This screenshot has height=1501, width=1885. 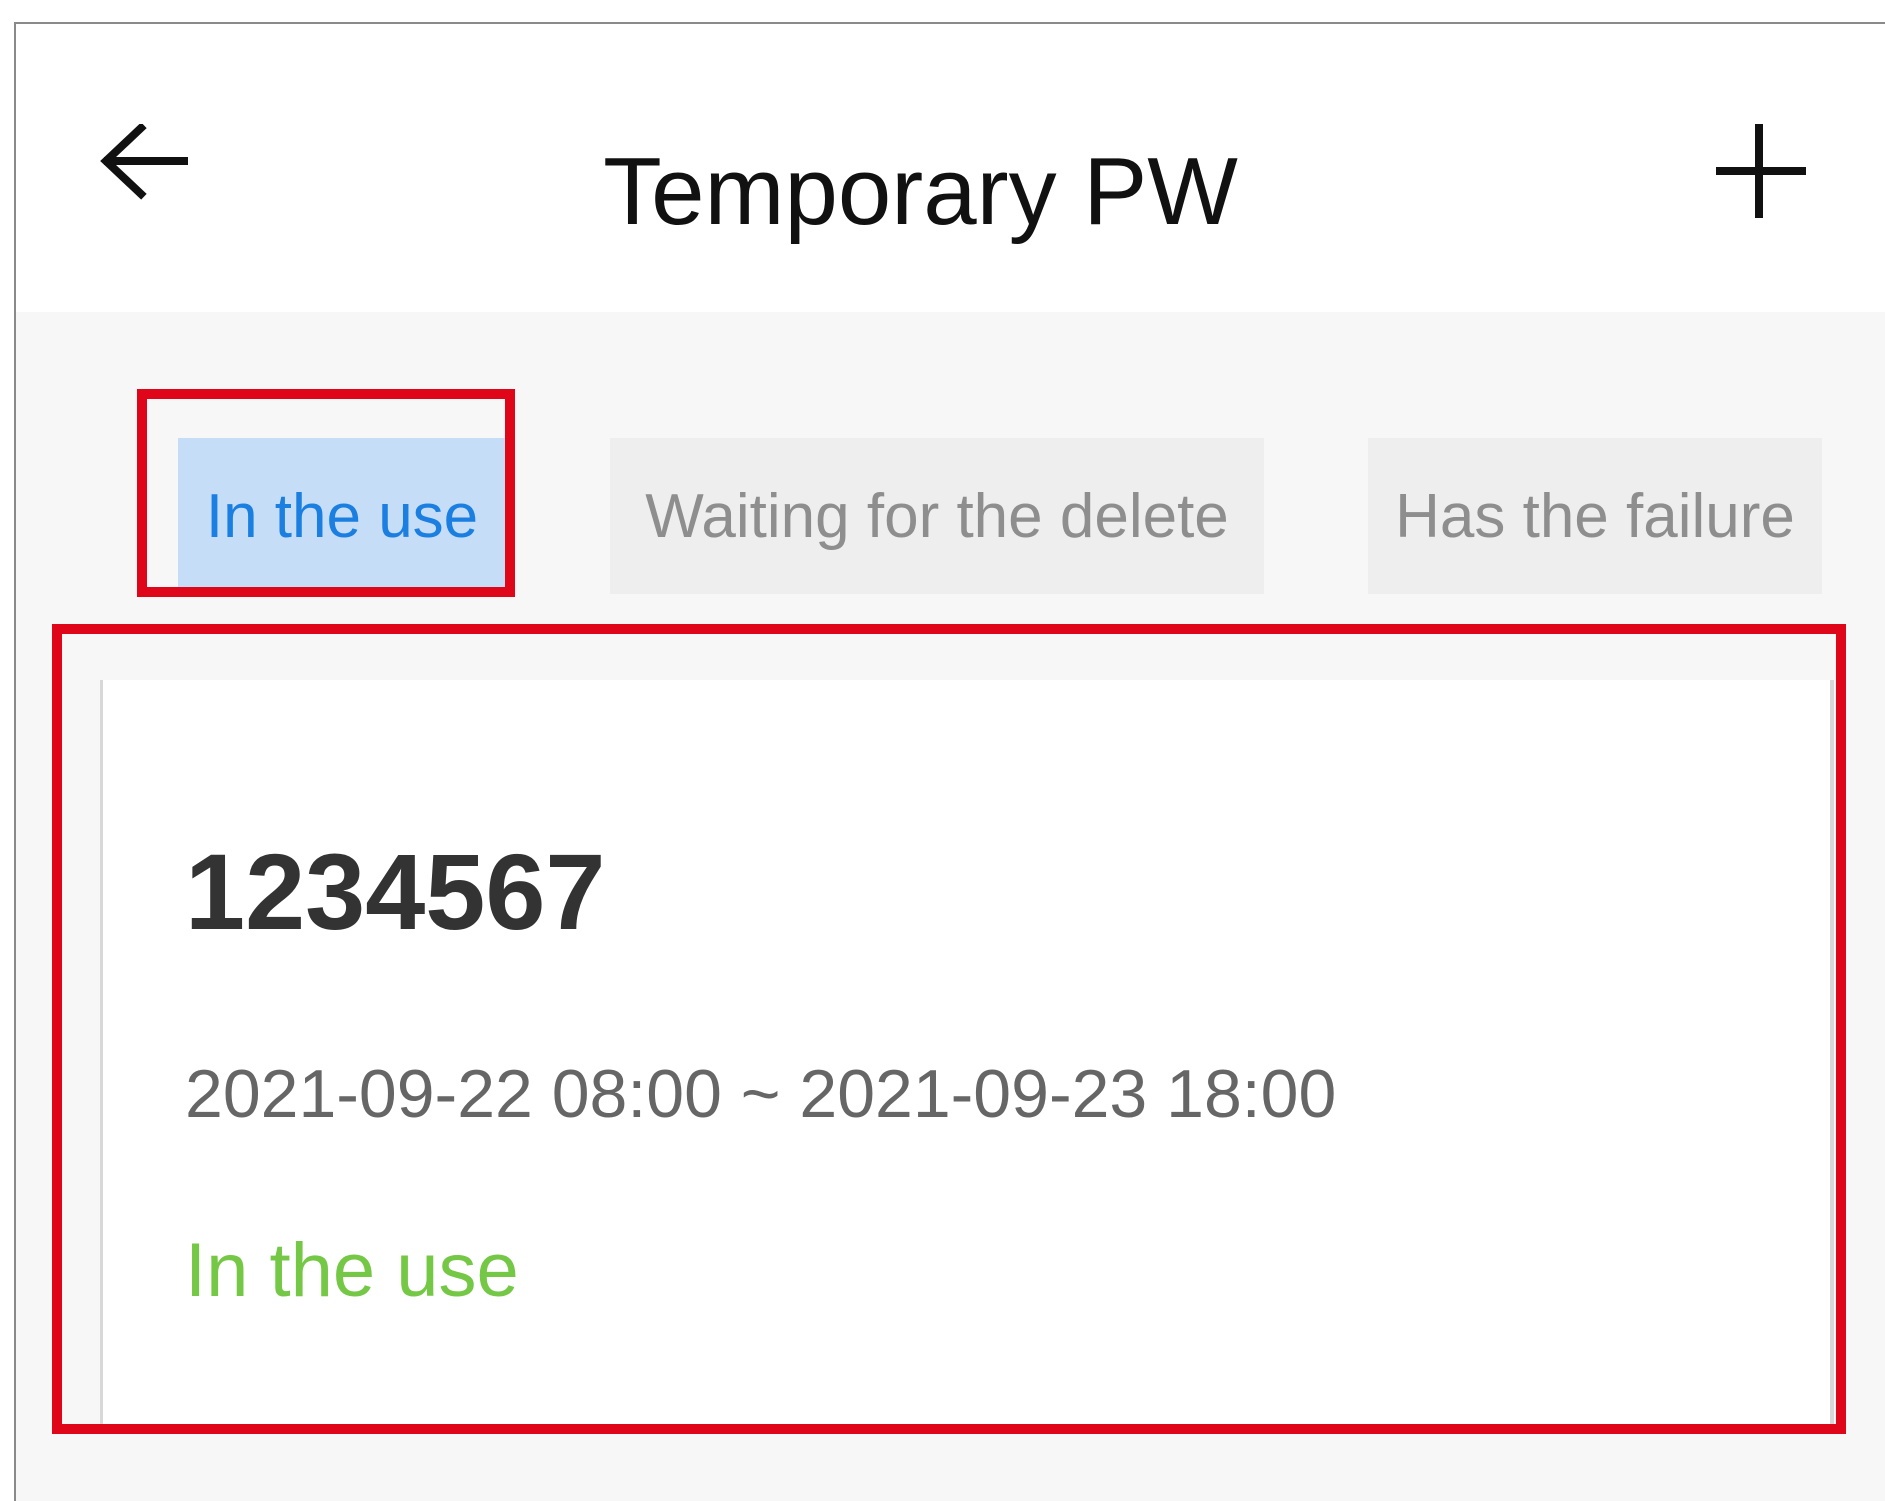 What do you see at coordinates (761, 1094) in the screenshot?
I see `validity-period: 2021-09-22 08:00 ~ 2021-09-23 18:00` at bounding box center [761, 1094].